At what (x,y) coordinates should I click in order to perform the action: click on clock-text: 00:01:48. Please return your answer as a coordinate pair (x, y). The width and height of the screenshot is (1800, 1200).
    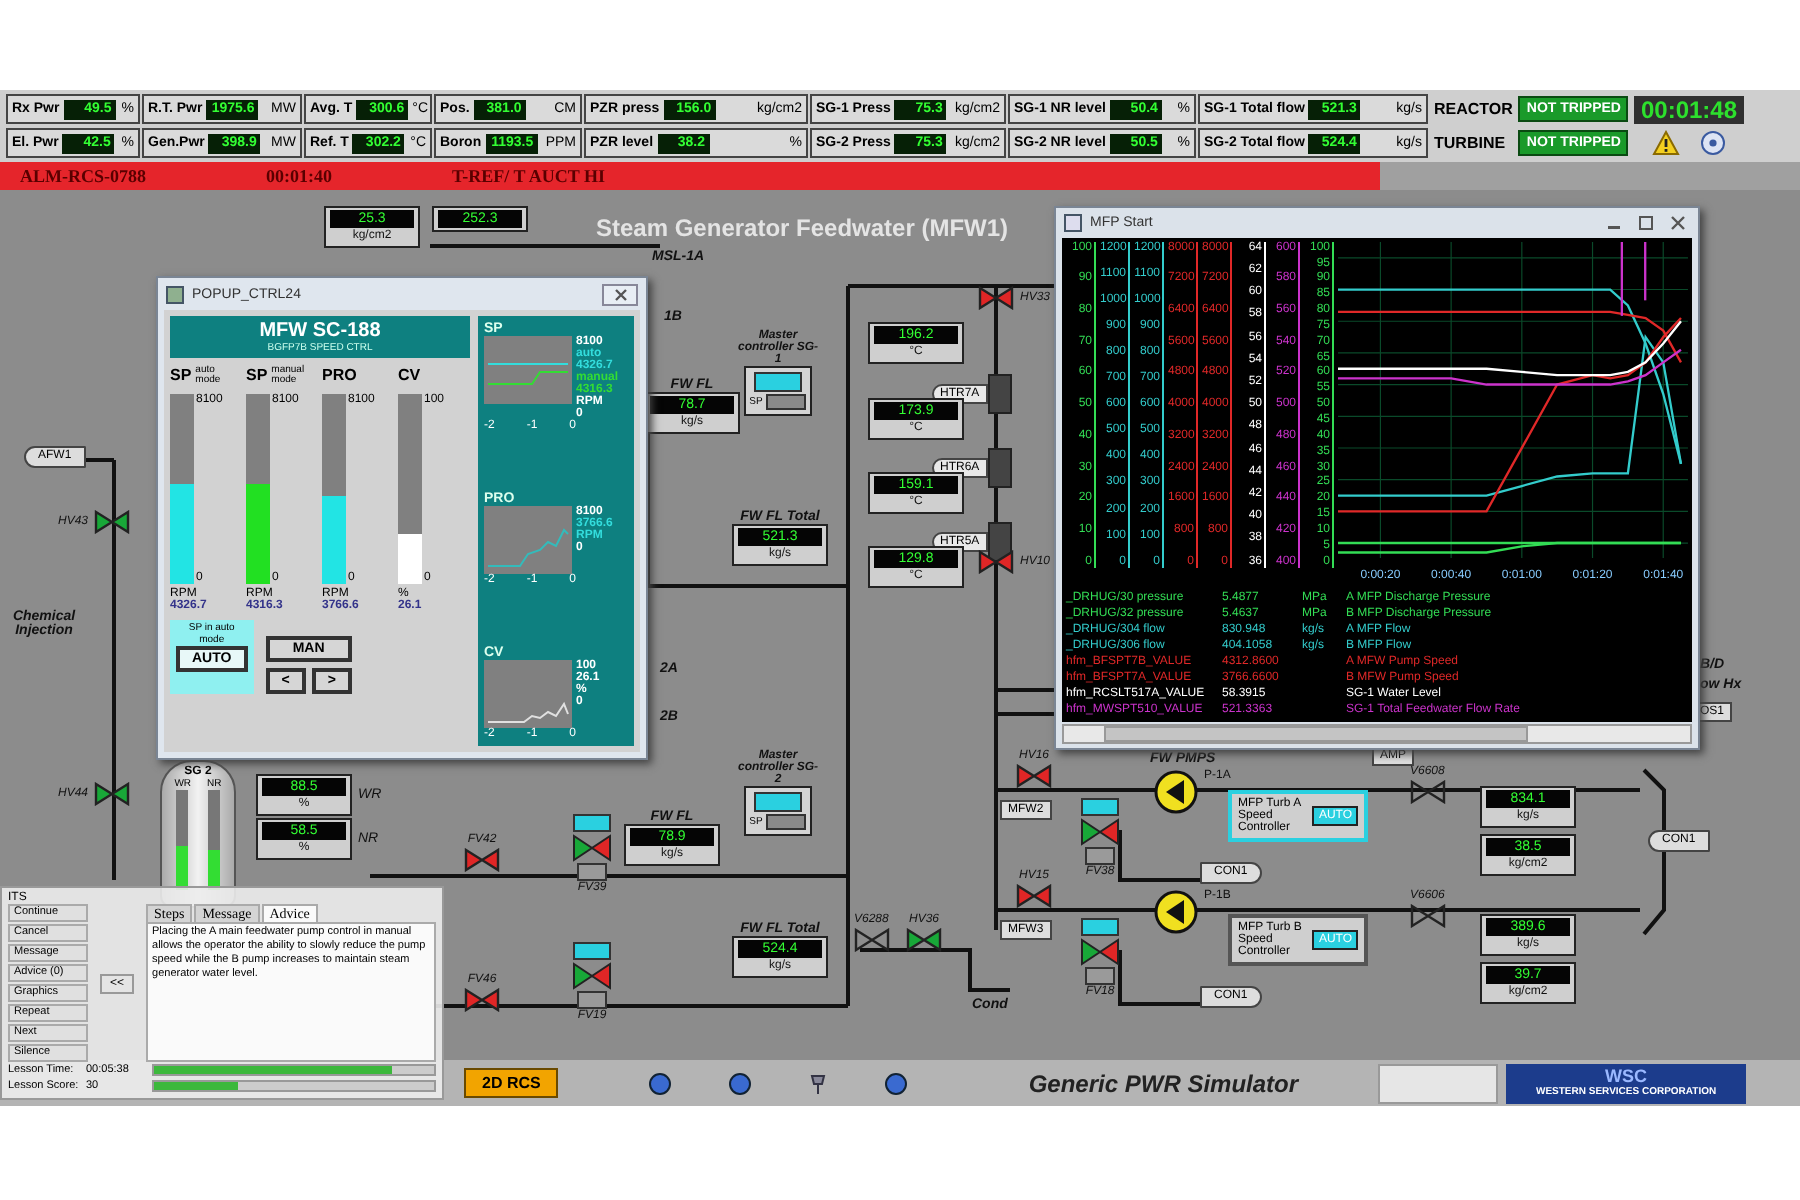
    Looking at the image, I should click on (1689, 109).